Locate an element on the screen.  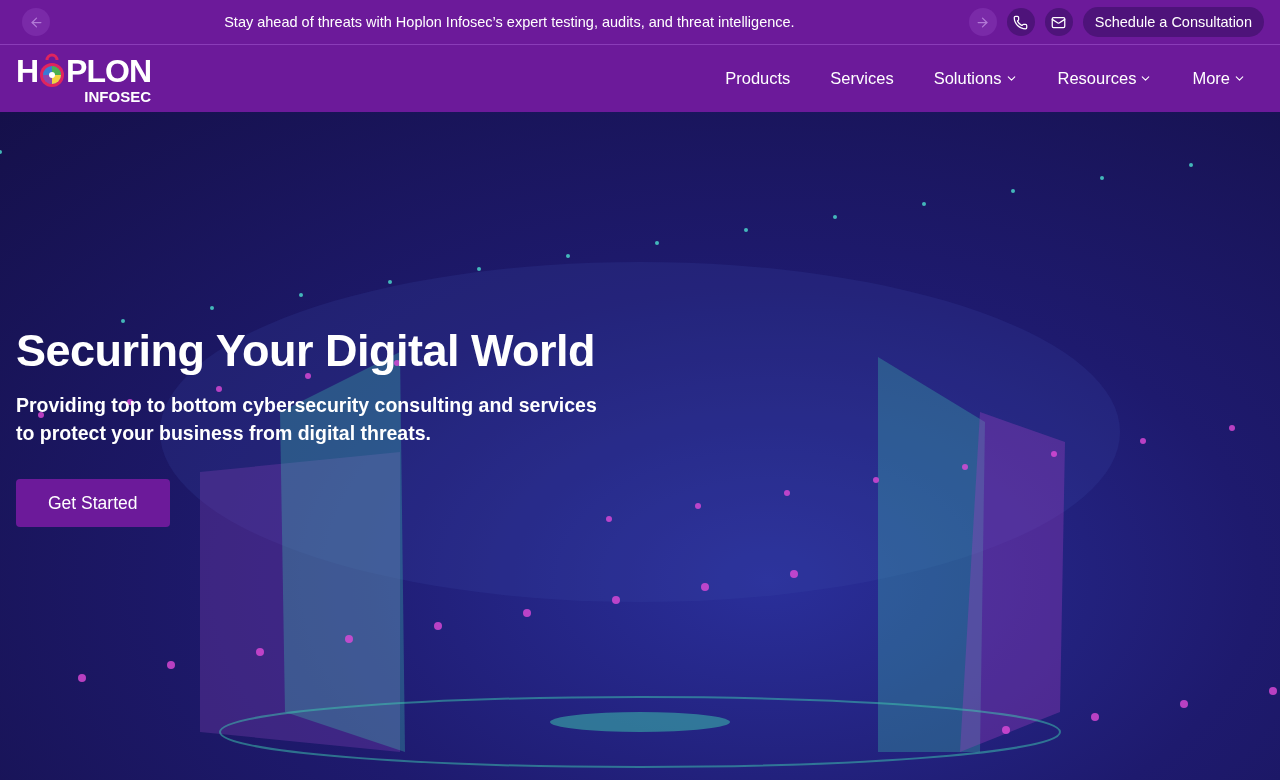
next-button is located at coordinates (982, 22).